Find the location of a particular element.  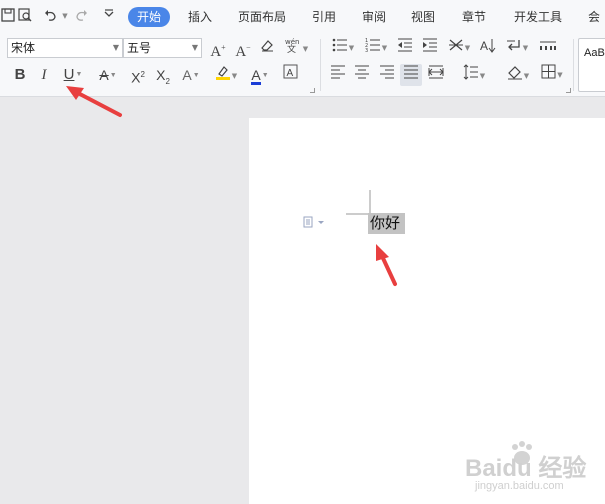

undo-dropdown-icon: ▼ is located at coordinates (65, 16).